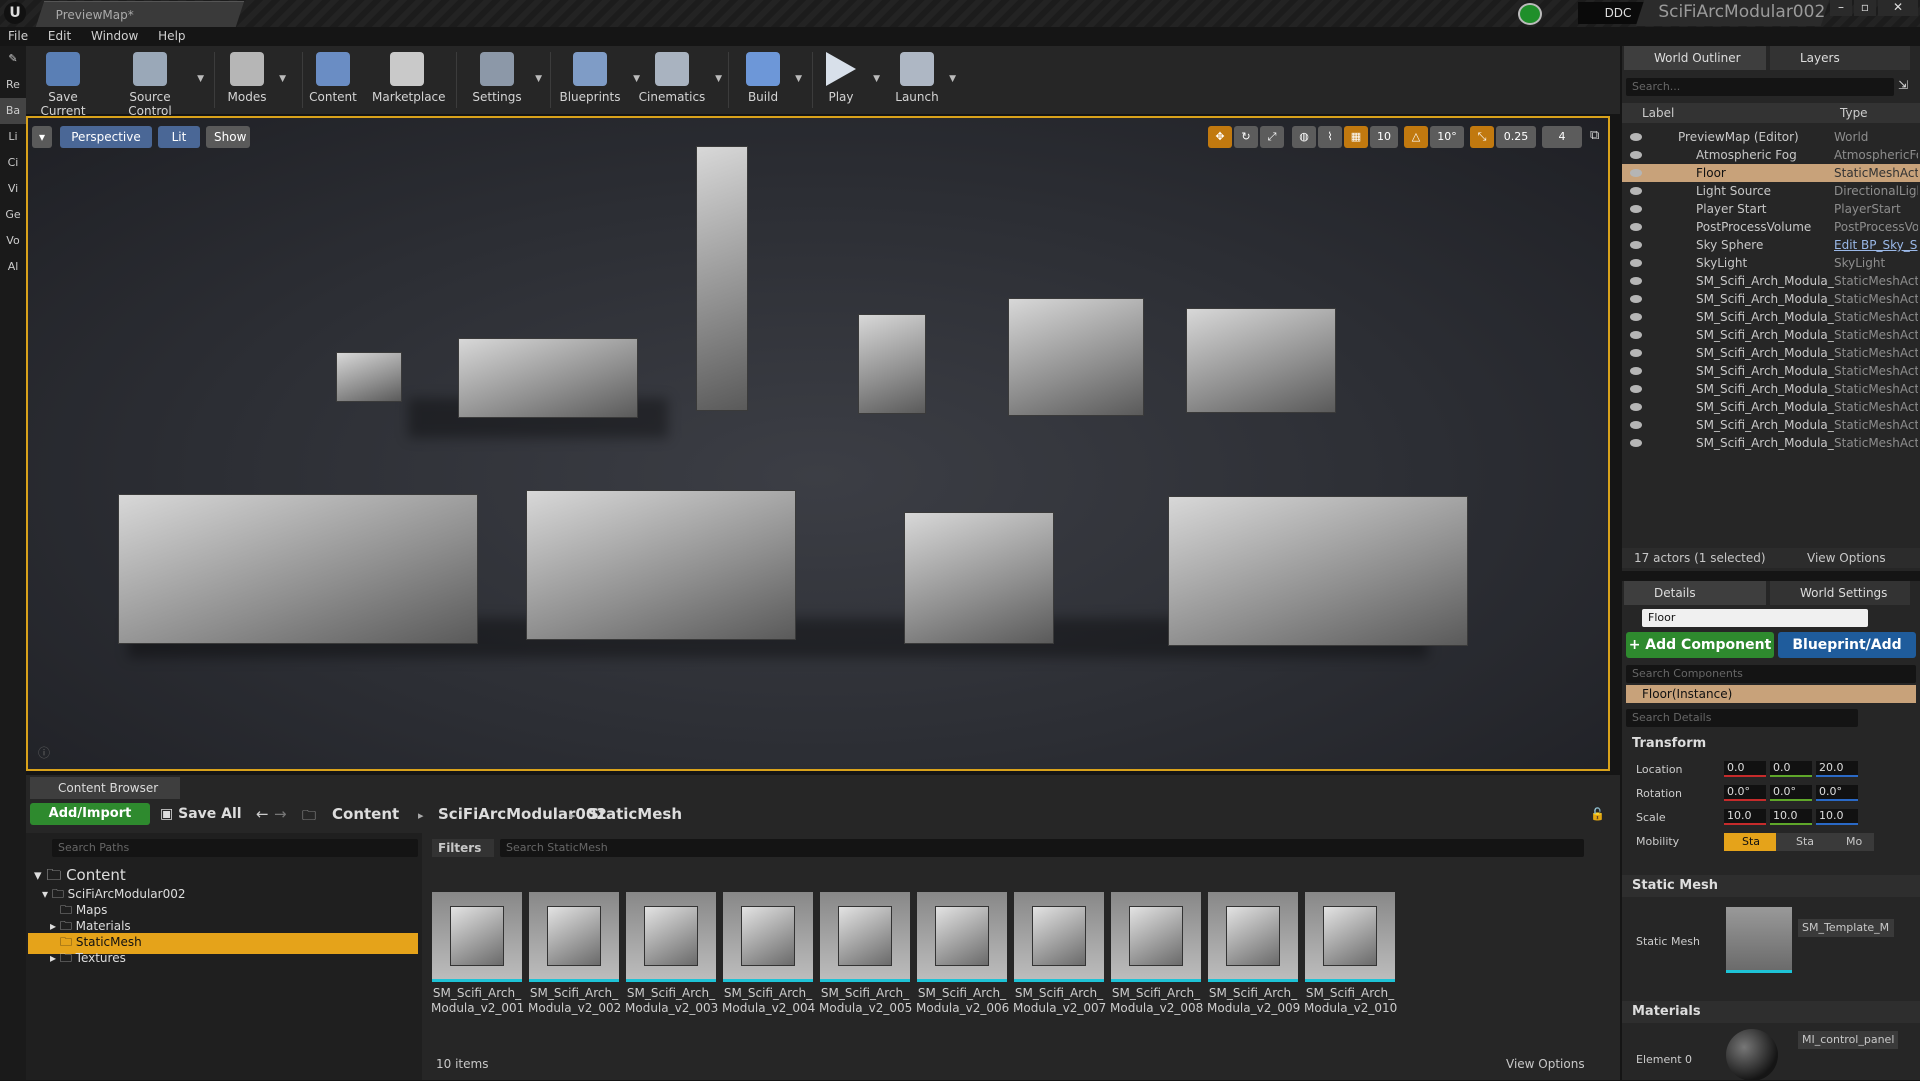 This screenshot has height=1081, width=1920. I want to click on outliner-row: Light Source DirectionalLight, so click(1771, 191).